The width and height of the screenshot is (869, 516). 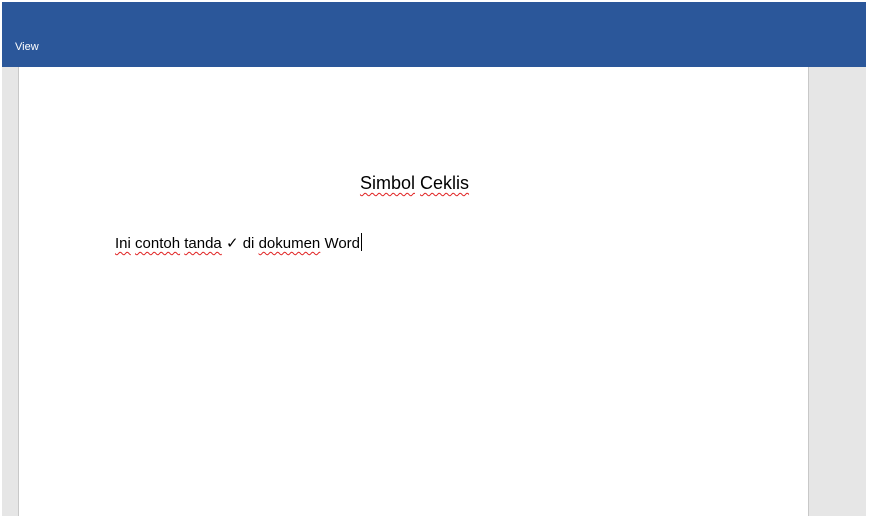 What do you see at coordinates (387, 183) in the screenshot?
I see `title-word-simbol: Simbol` at bounding box center [387, 183].